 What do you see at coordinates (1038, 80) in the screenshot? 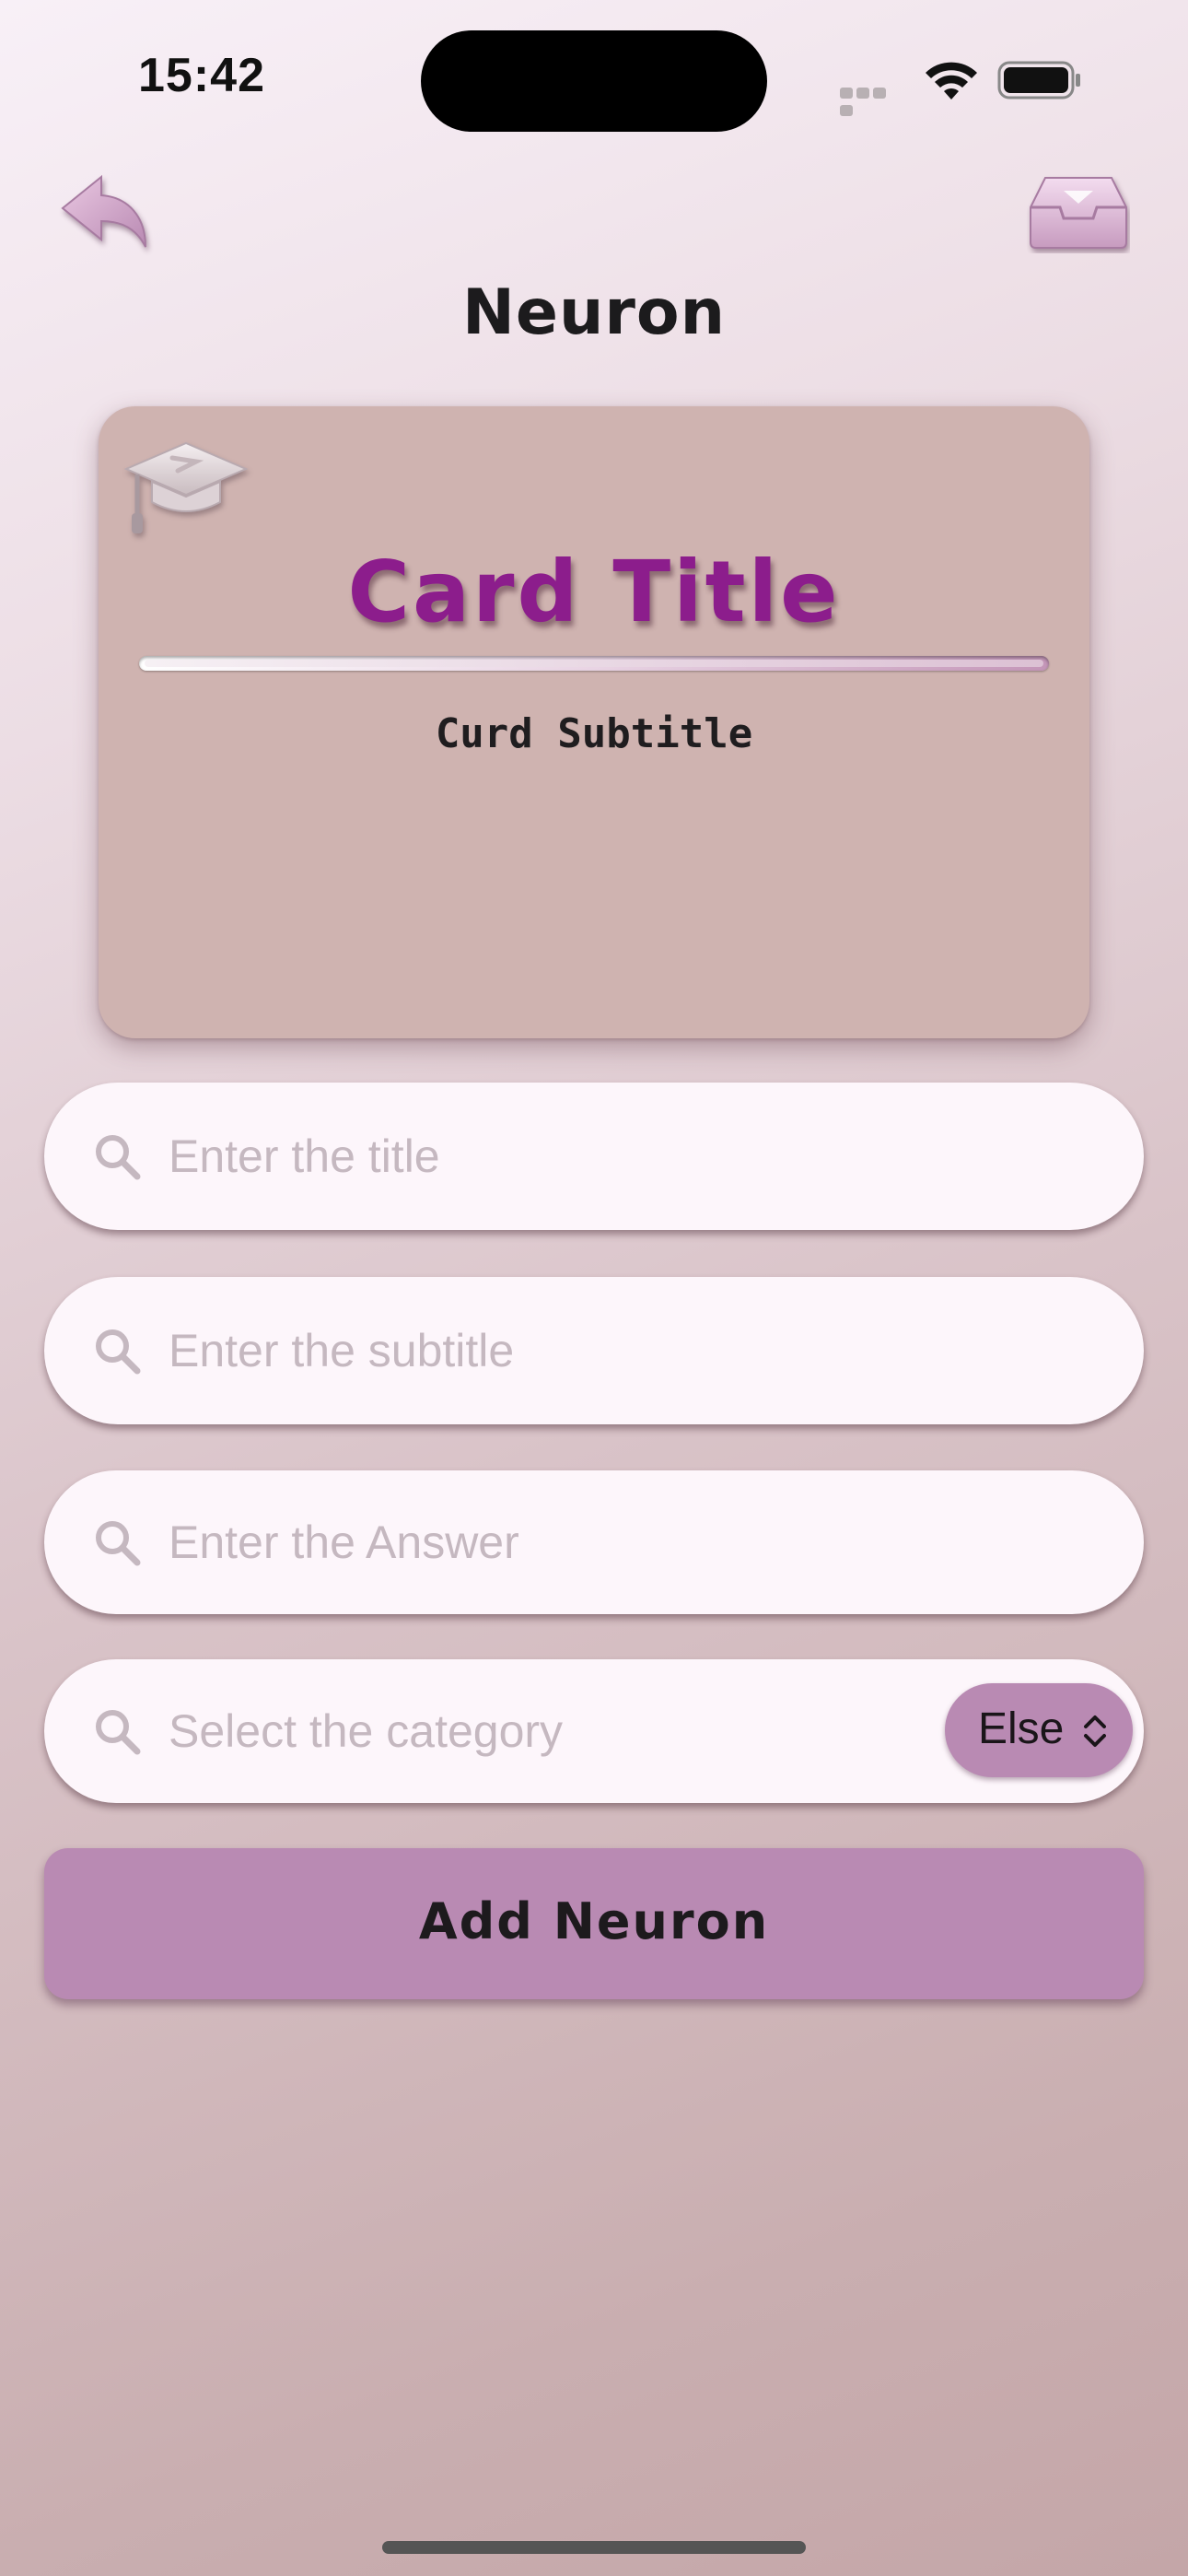
I see `battery-icon` at bounding box center [1038, 80].